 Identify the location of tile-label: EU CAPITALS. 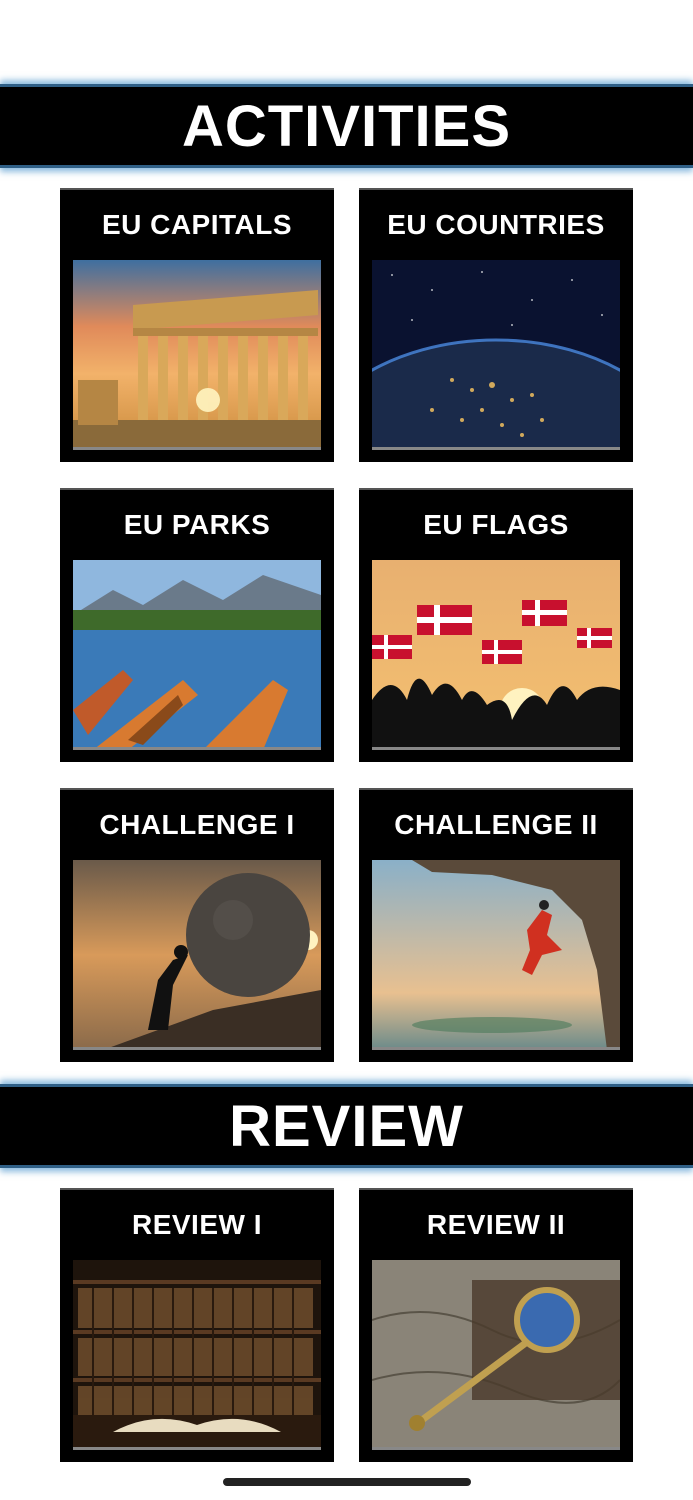
(197, 224).